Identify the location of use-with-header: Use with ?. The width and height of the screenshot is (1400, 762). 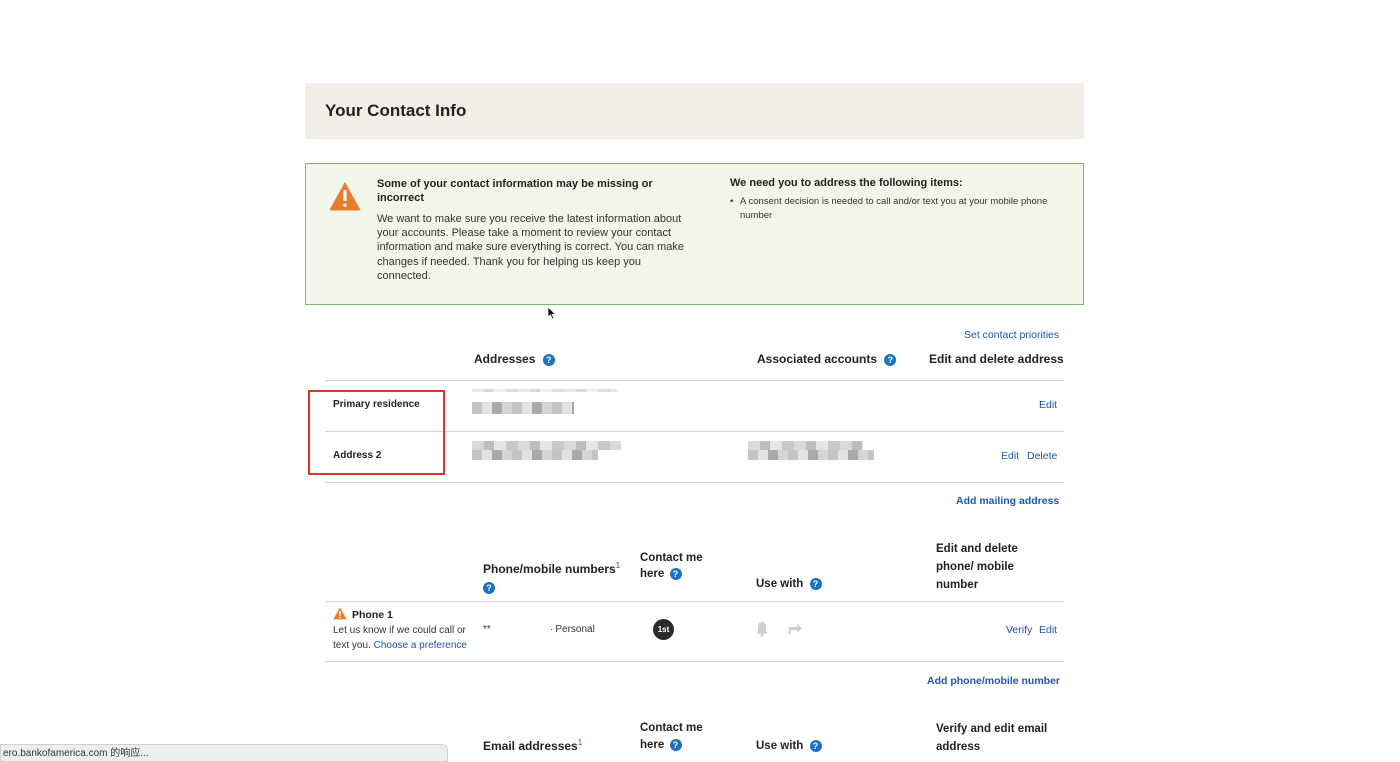
(789, 584).